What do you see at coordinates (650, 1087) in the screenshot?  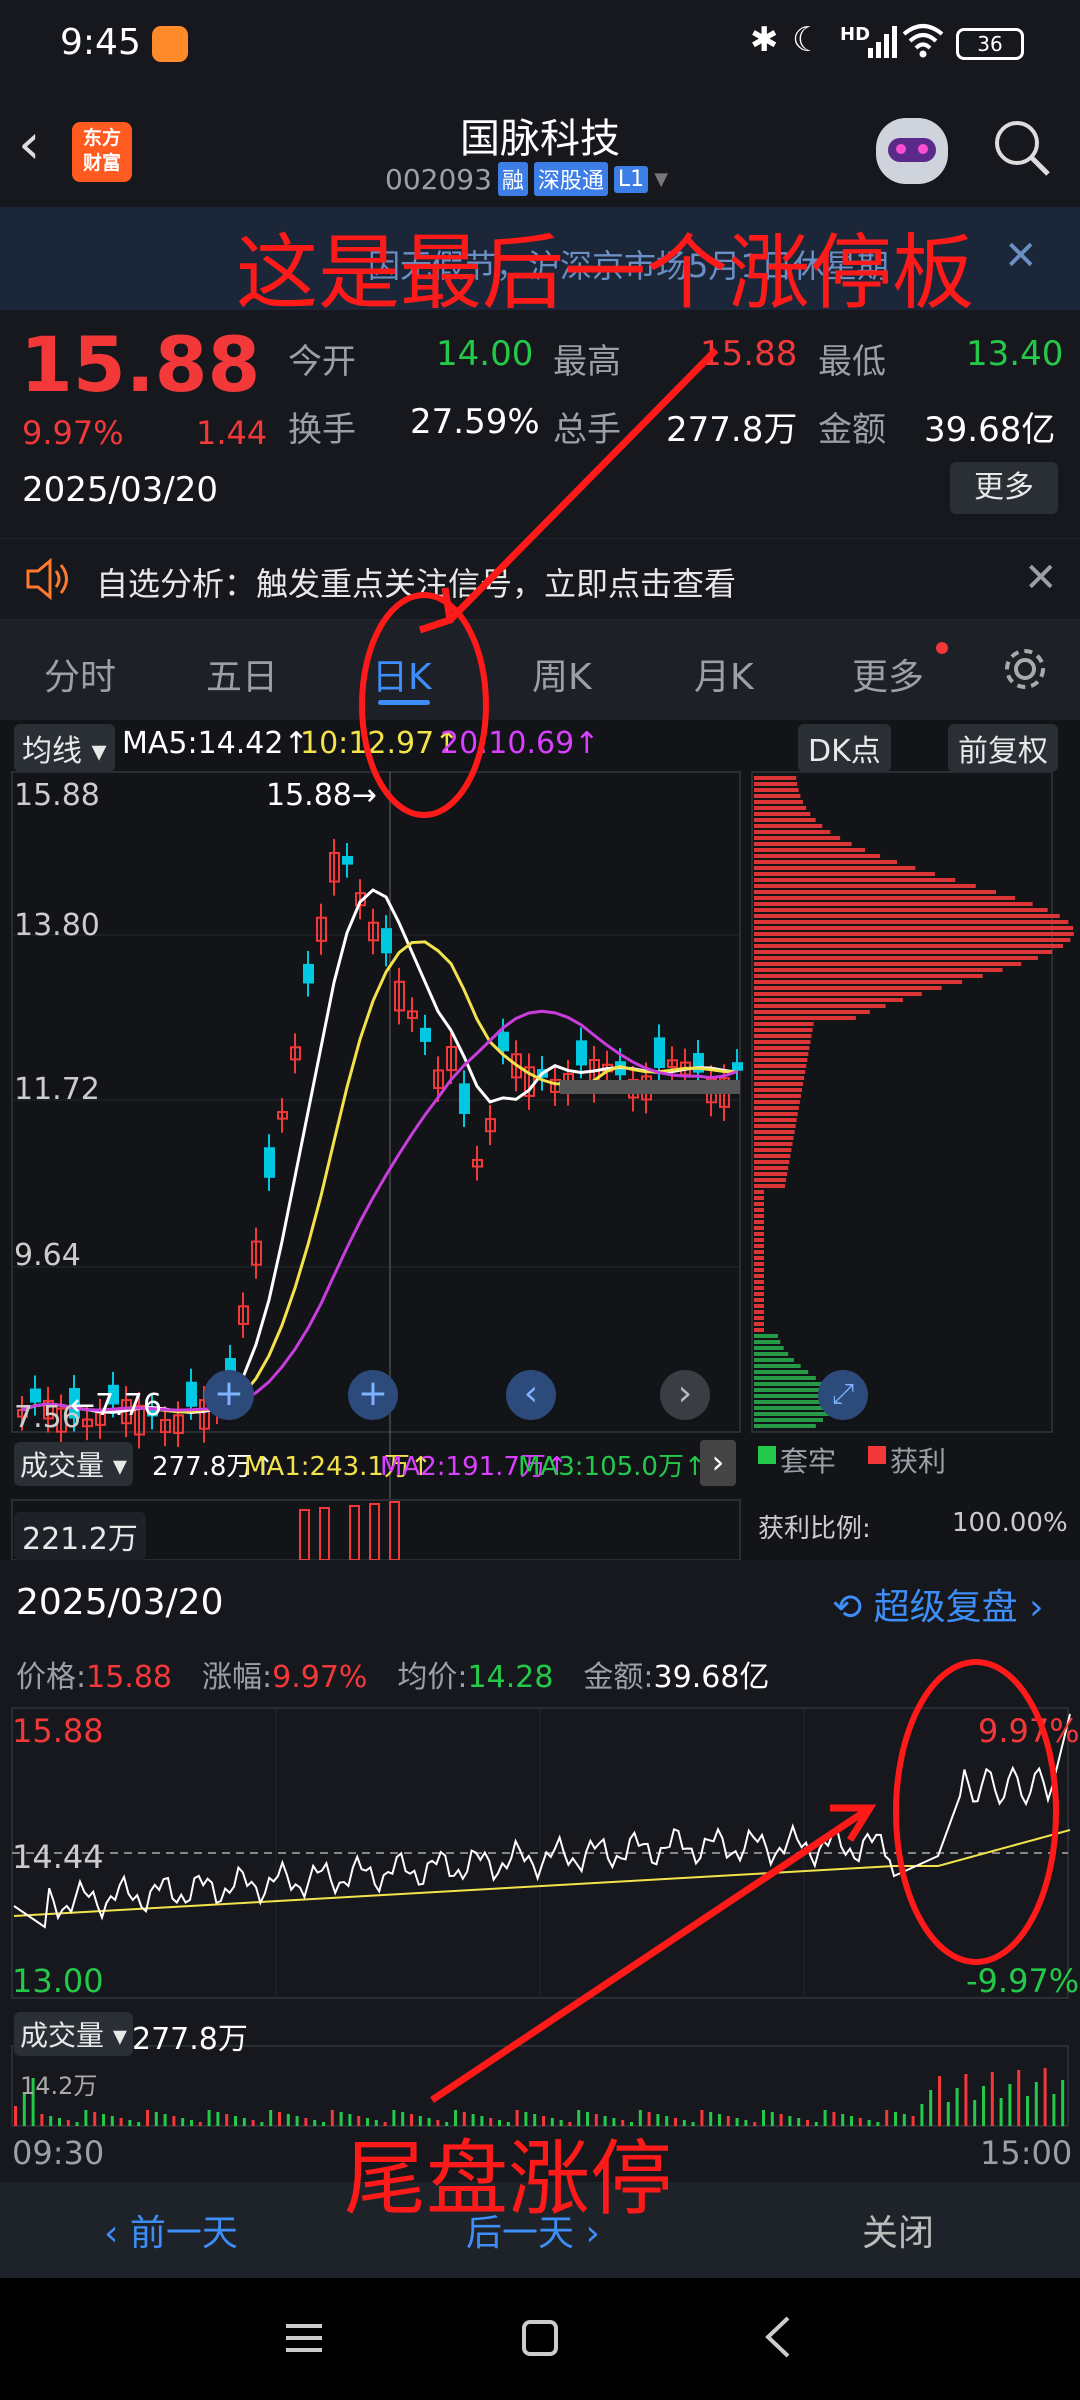 I see `cost-band` at bounding box center [650, 1087].